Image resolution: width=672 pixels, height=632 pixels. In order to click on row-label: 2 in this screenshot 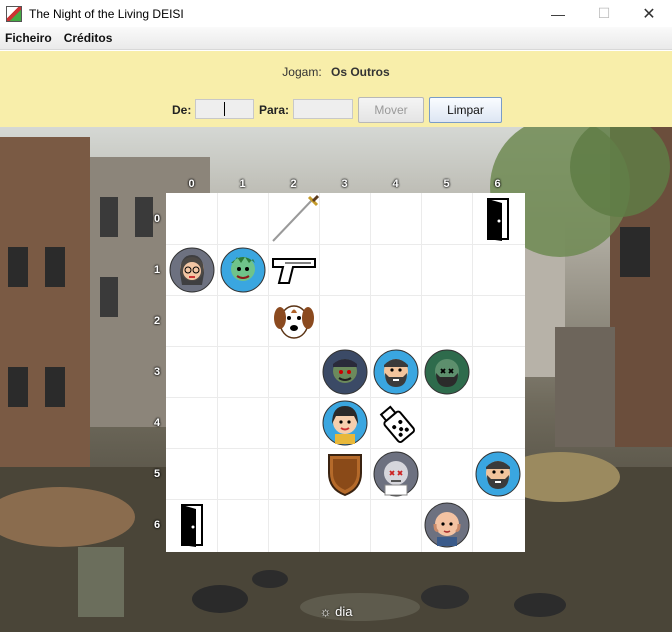, I will do `click(157, 321)`.